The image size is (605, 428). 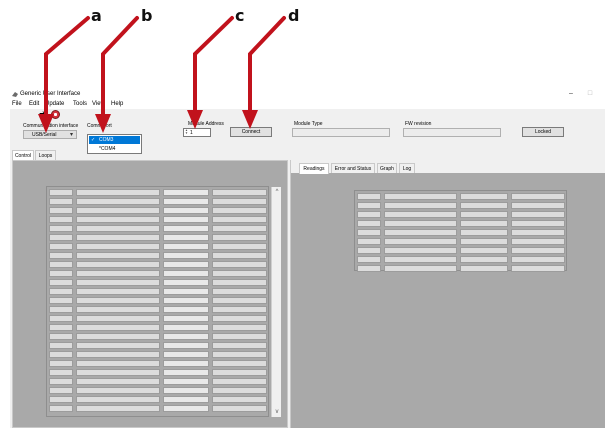 What do you see at coordinates (80, 104) in the screenshot?
I see `menu-tools: Tools` at bounding box center [80, 104].